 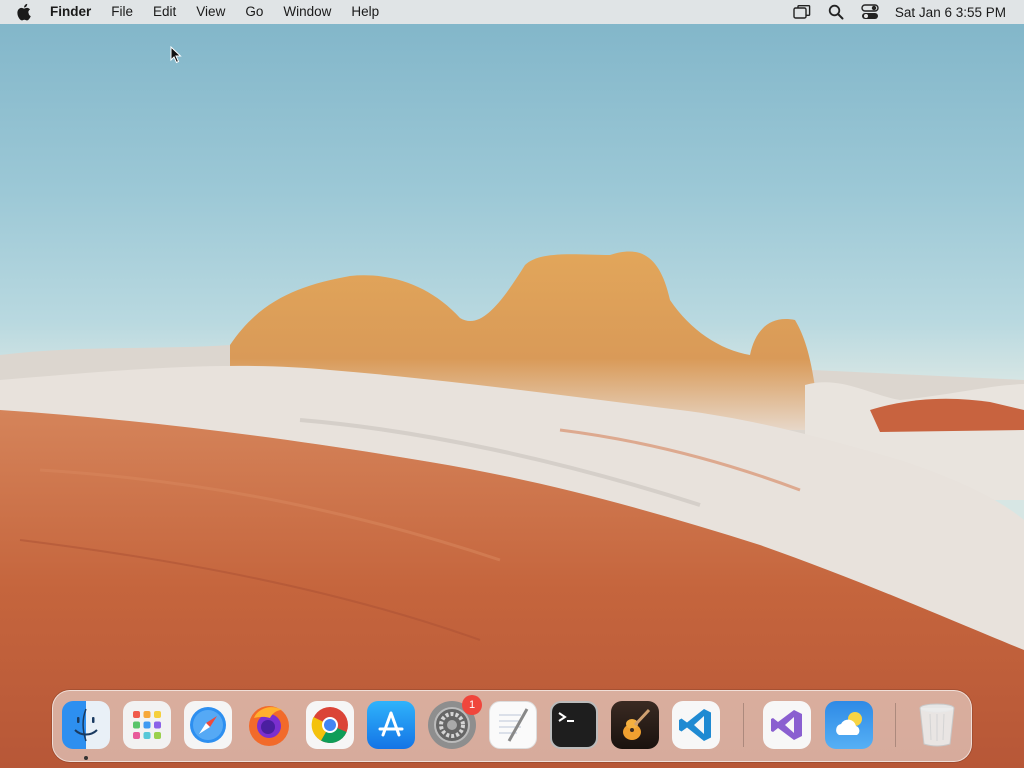 I want to click on garageband-icon, so click(x=635, y=725).